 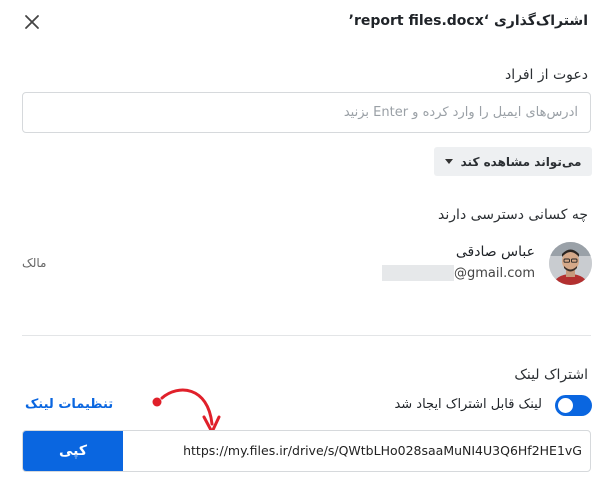 What do you see at coordinates (468, 404) in the screenshot?
I see `toggle-label: لینک قابل اشتراک ایجاد شد` at bounding box center [468, 404].